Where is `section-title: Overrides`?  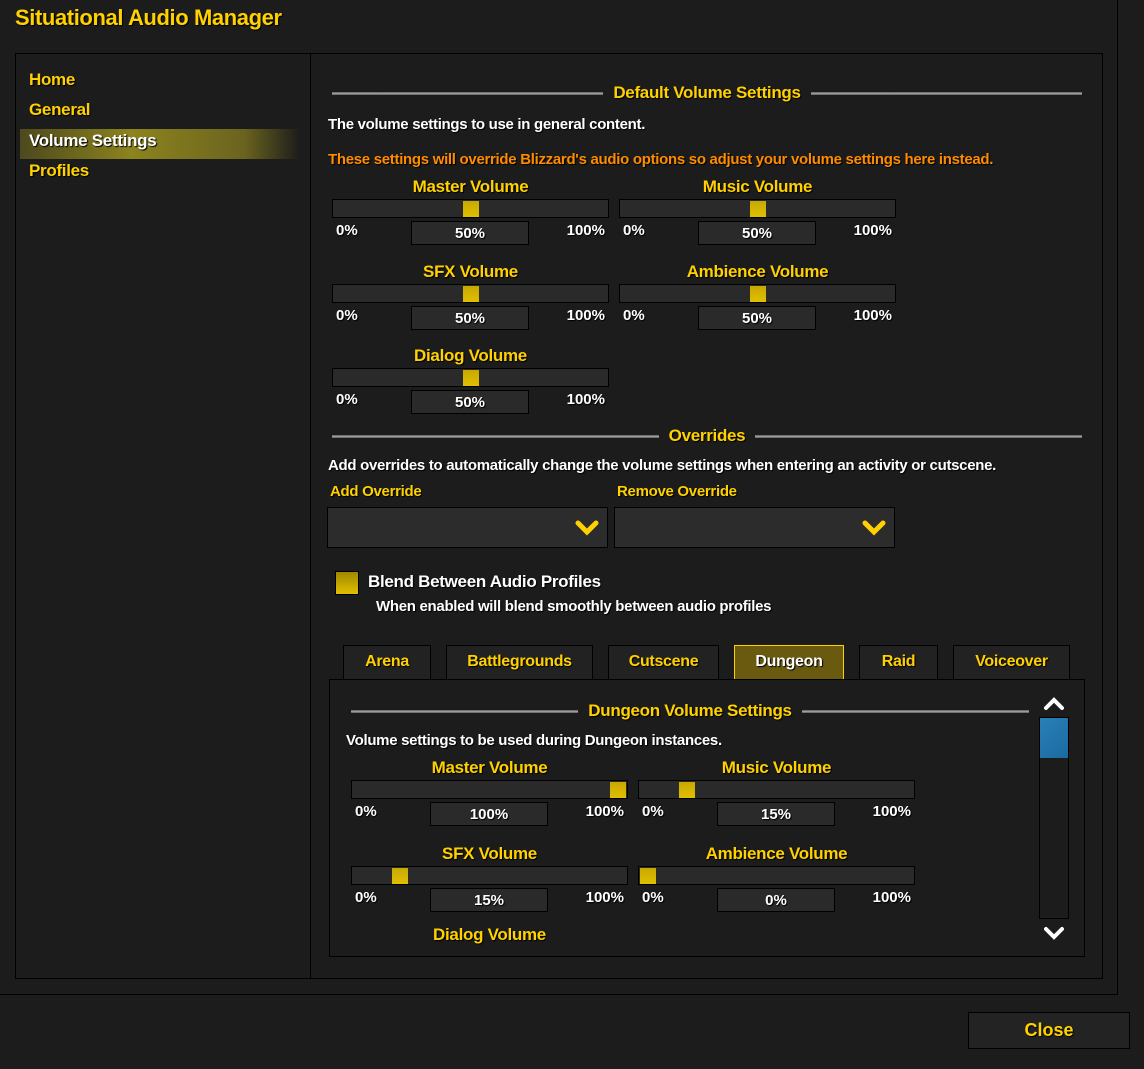
section-title: Overrides is located at coordinates (707, 435).